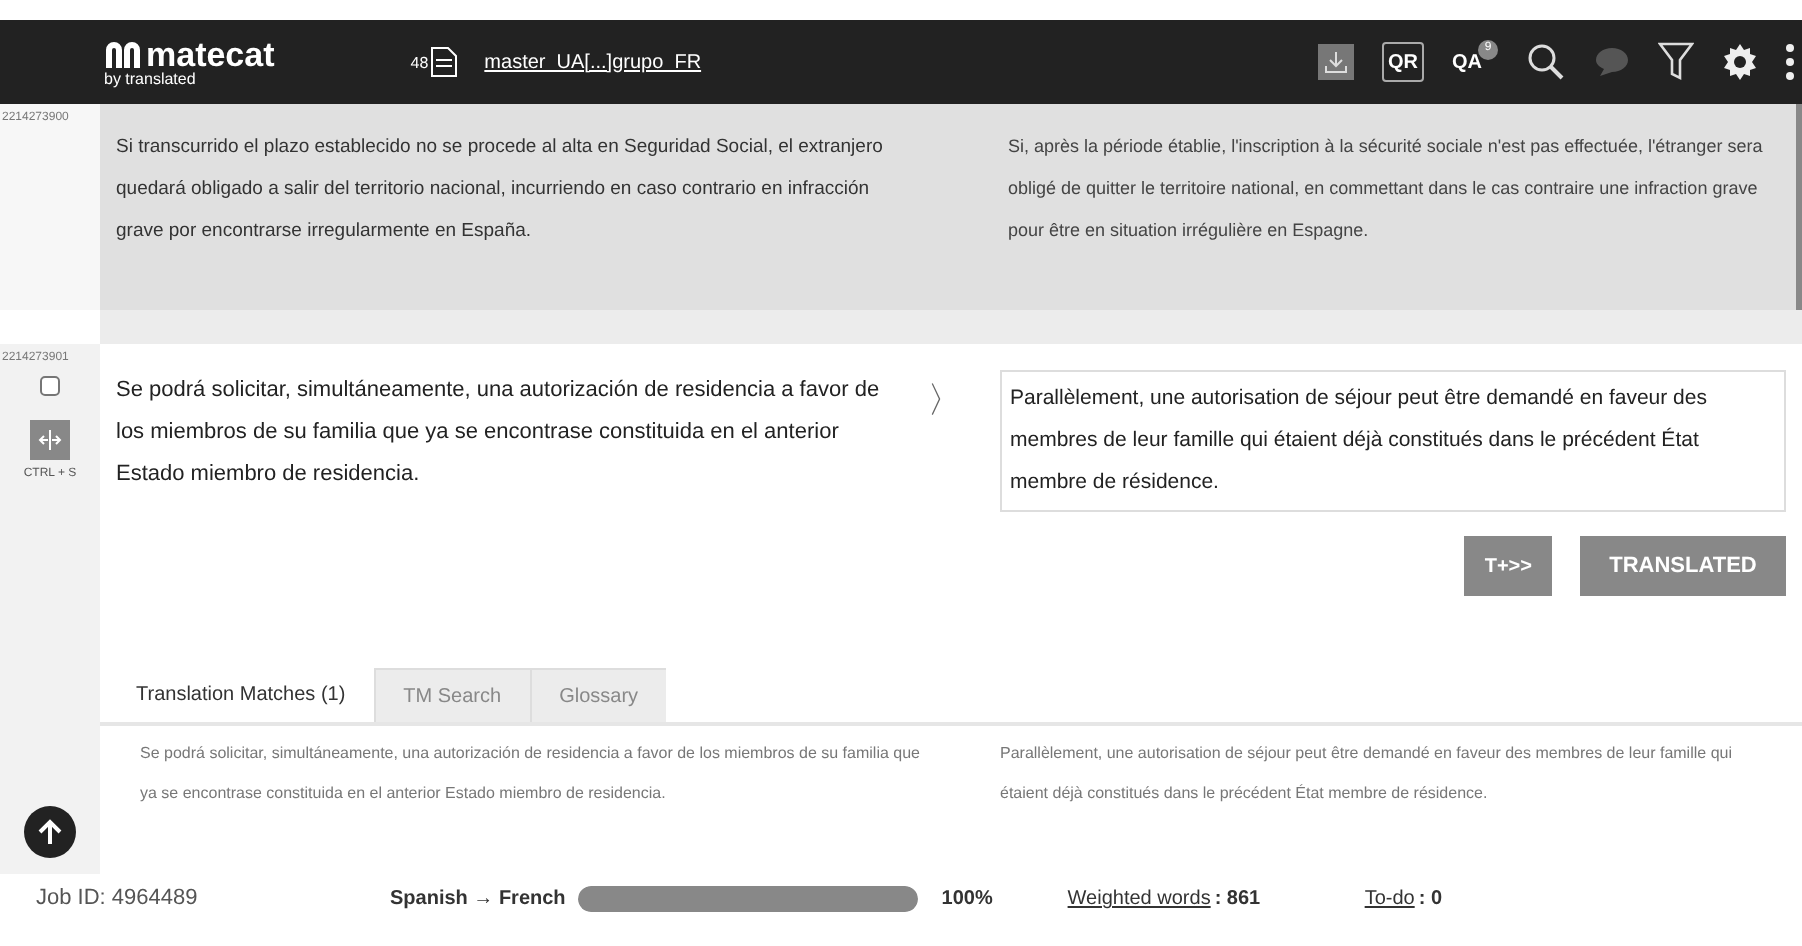  What do you see at coordinates (500, 190) in the screenshot?
I see `source-text: Si transcurrido el plazo establecido no se procede al alta en Seguridad Social, el extranjero quedará obligado a salir del territorio nacional, incurriendo en caso contrario en infracción grave por encontrarse irregularmente en España.` at bounding box center [500, 190].